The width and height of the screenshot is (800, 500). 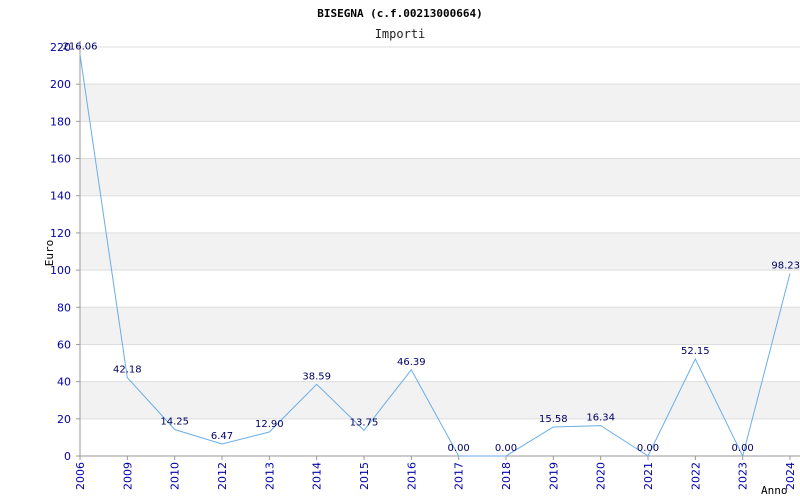 What do you see at coordinates (127, 370) in the screenshot?
I see `data-label: 42.18` at bounding box center [127, 370].